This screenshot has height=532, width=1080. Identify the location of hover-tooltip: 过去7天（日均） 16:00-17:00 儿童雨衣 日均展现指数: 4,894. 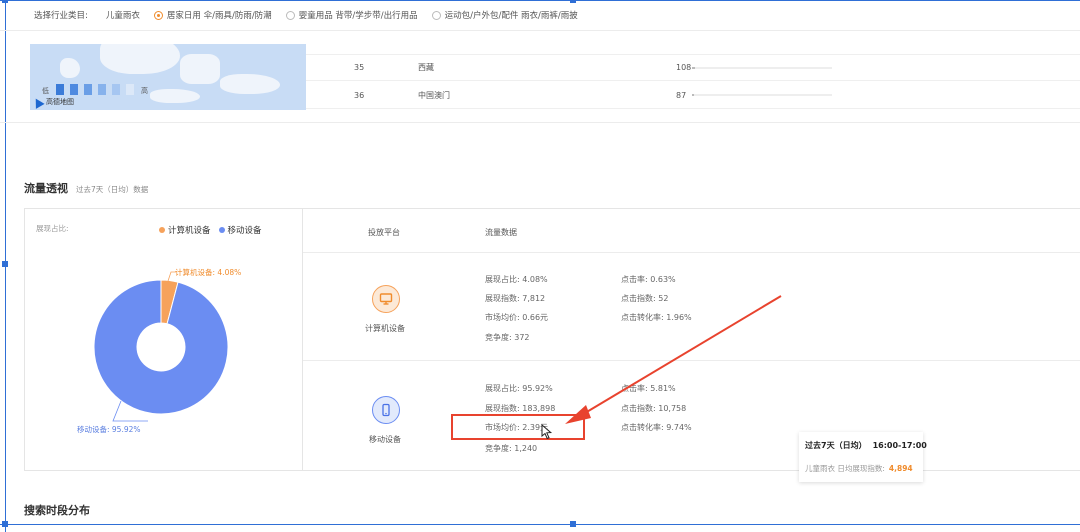
(863, 457).